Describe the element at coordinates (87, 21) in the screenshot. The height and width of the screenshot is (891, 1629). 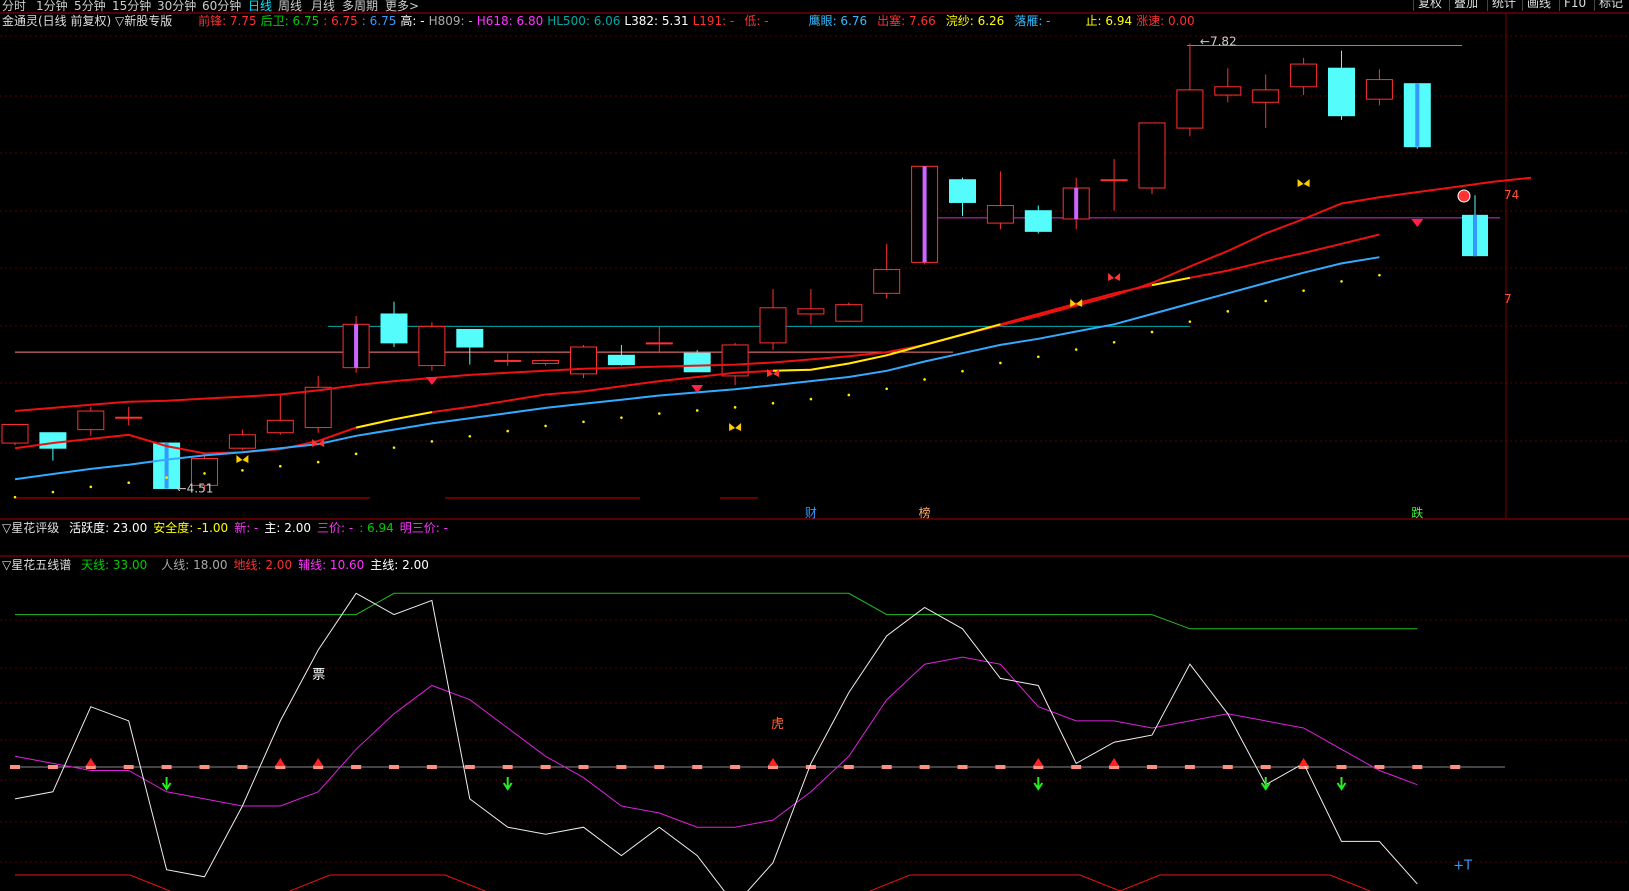
I see `main-title: 金通灵(日线 前复权) ▽新股专版` at that location.